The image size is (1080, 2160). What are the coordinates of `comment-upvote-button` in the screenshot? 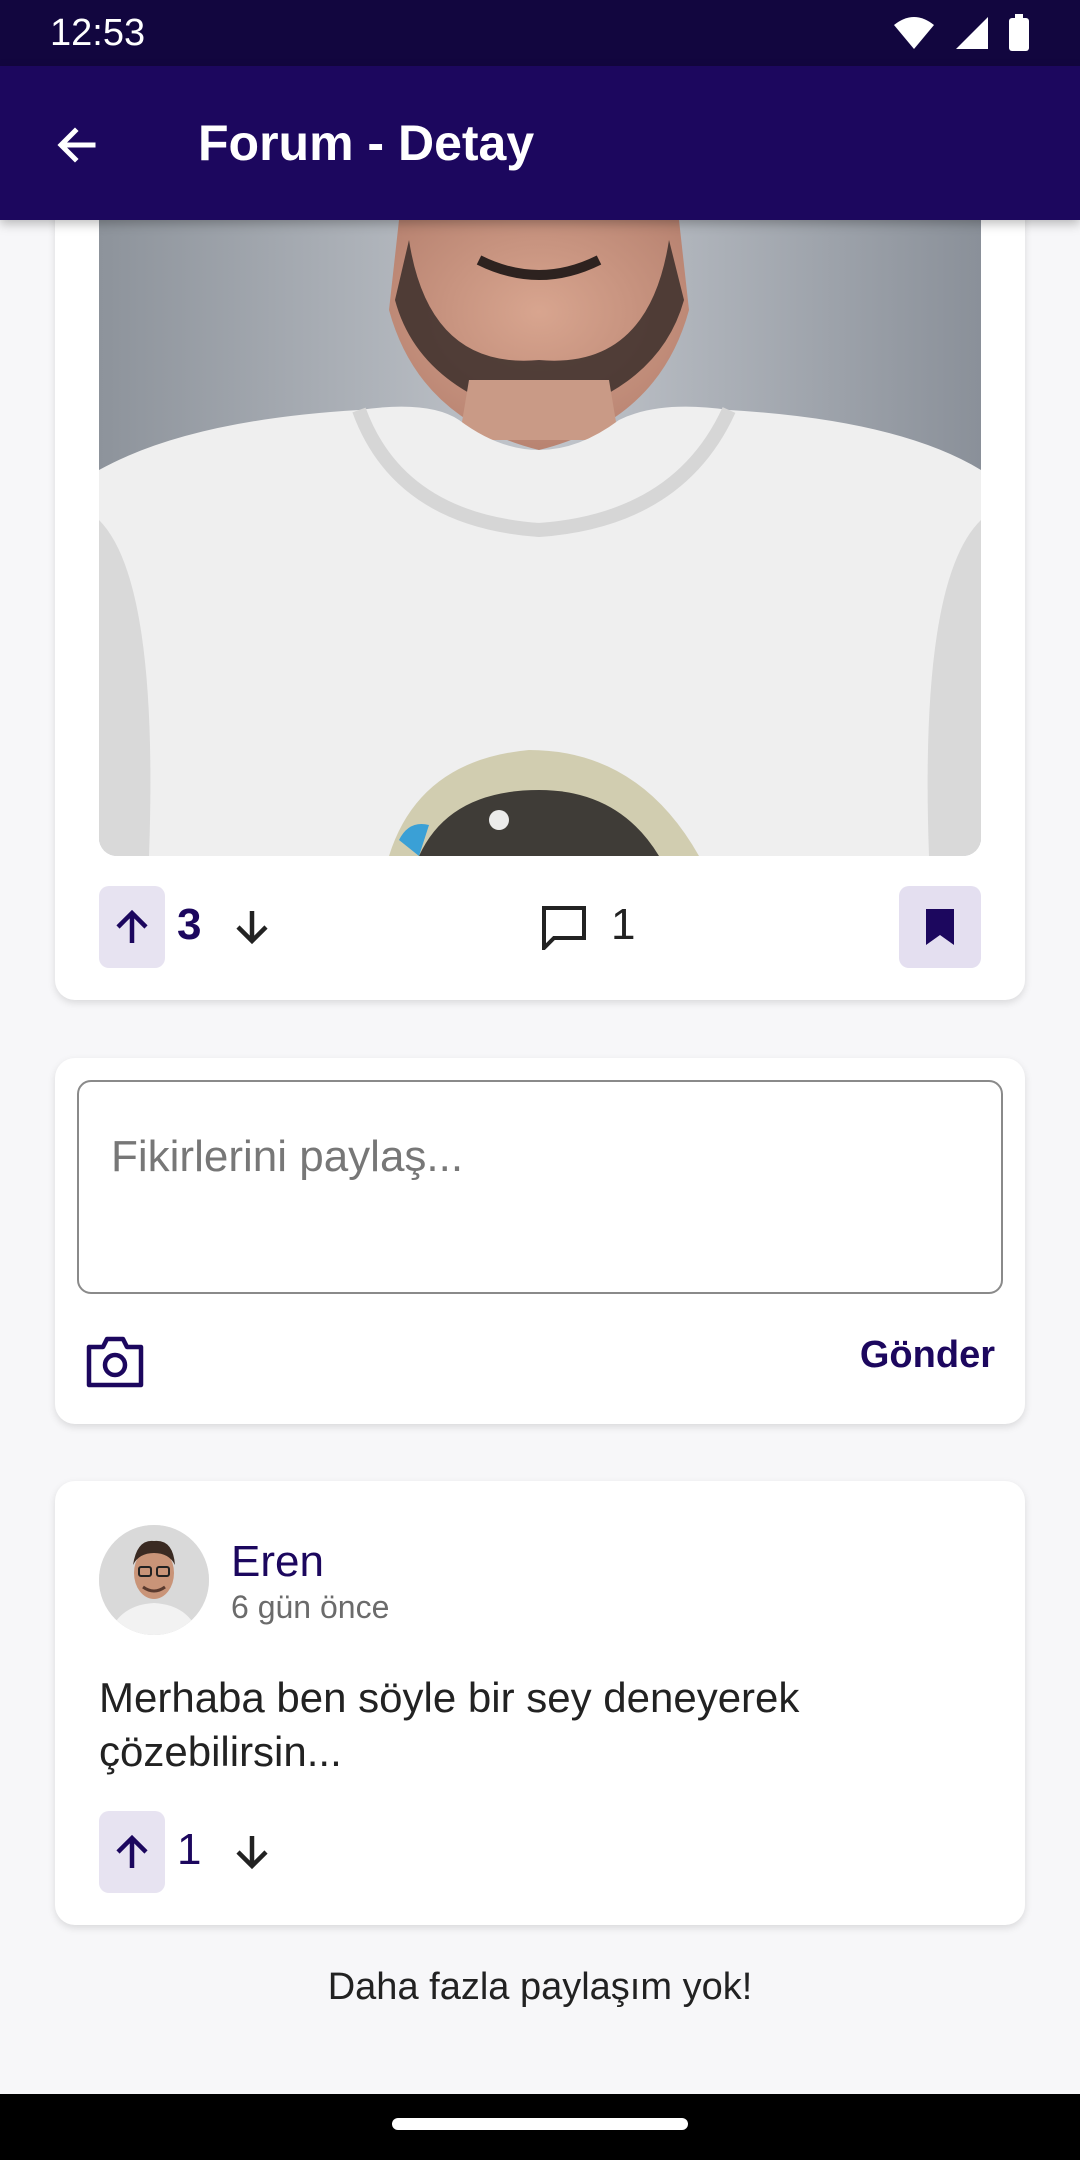 It's located at (132, 1852).